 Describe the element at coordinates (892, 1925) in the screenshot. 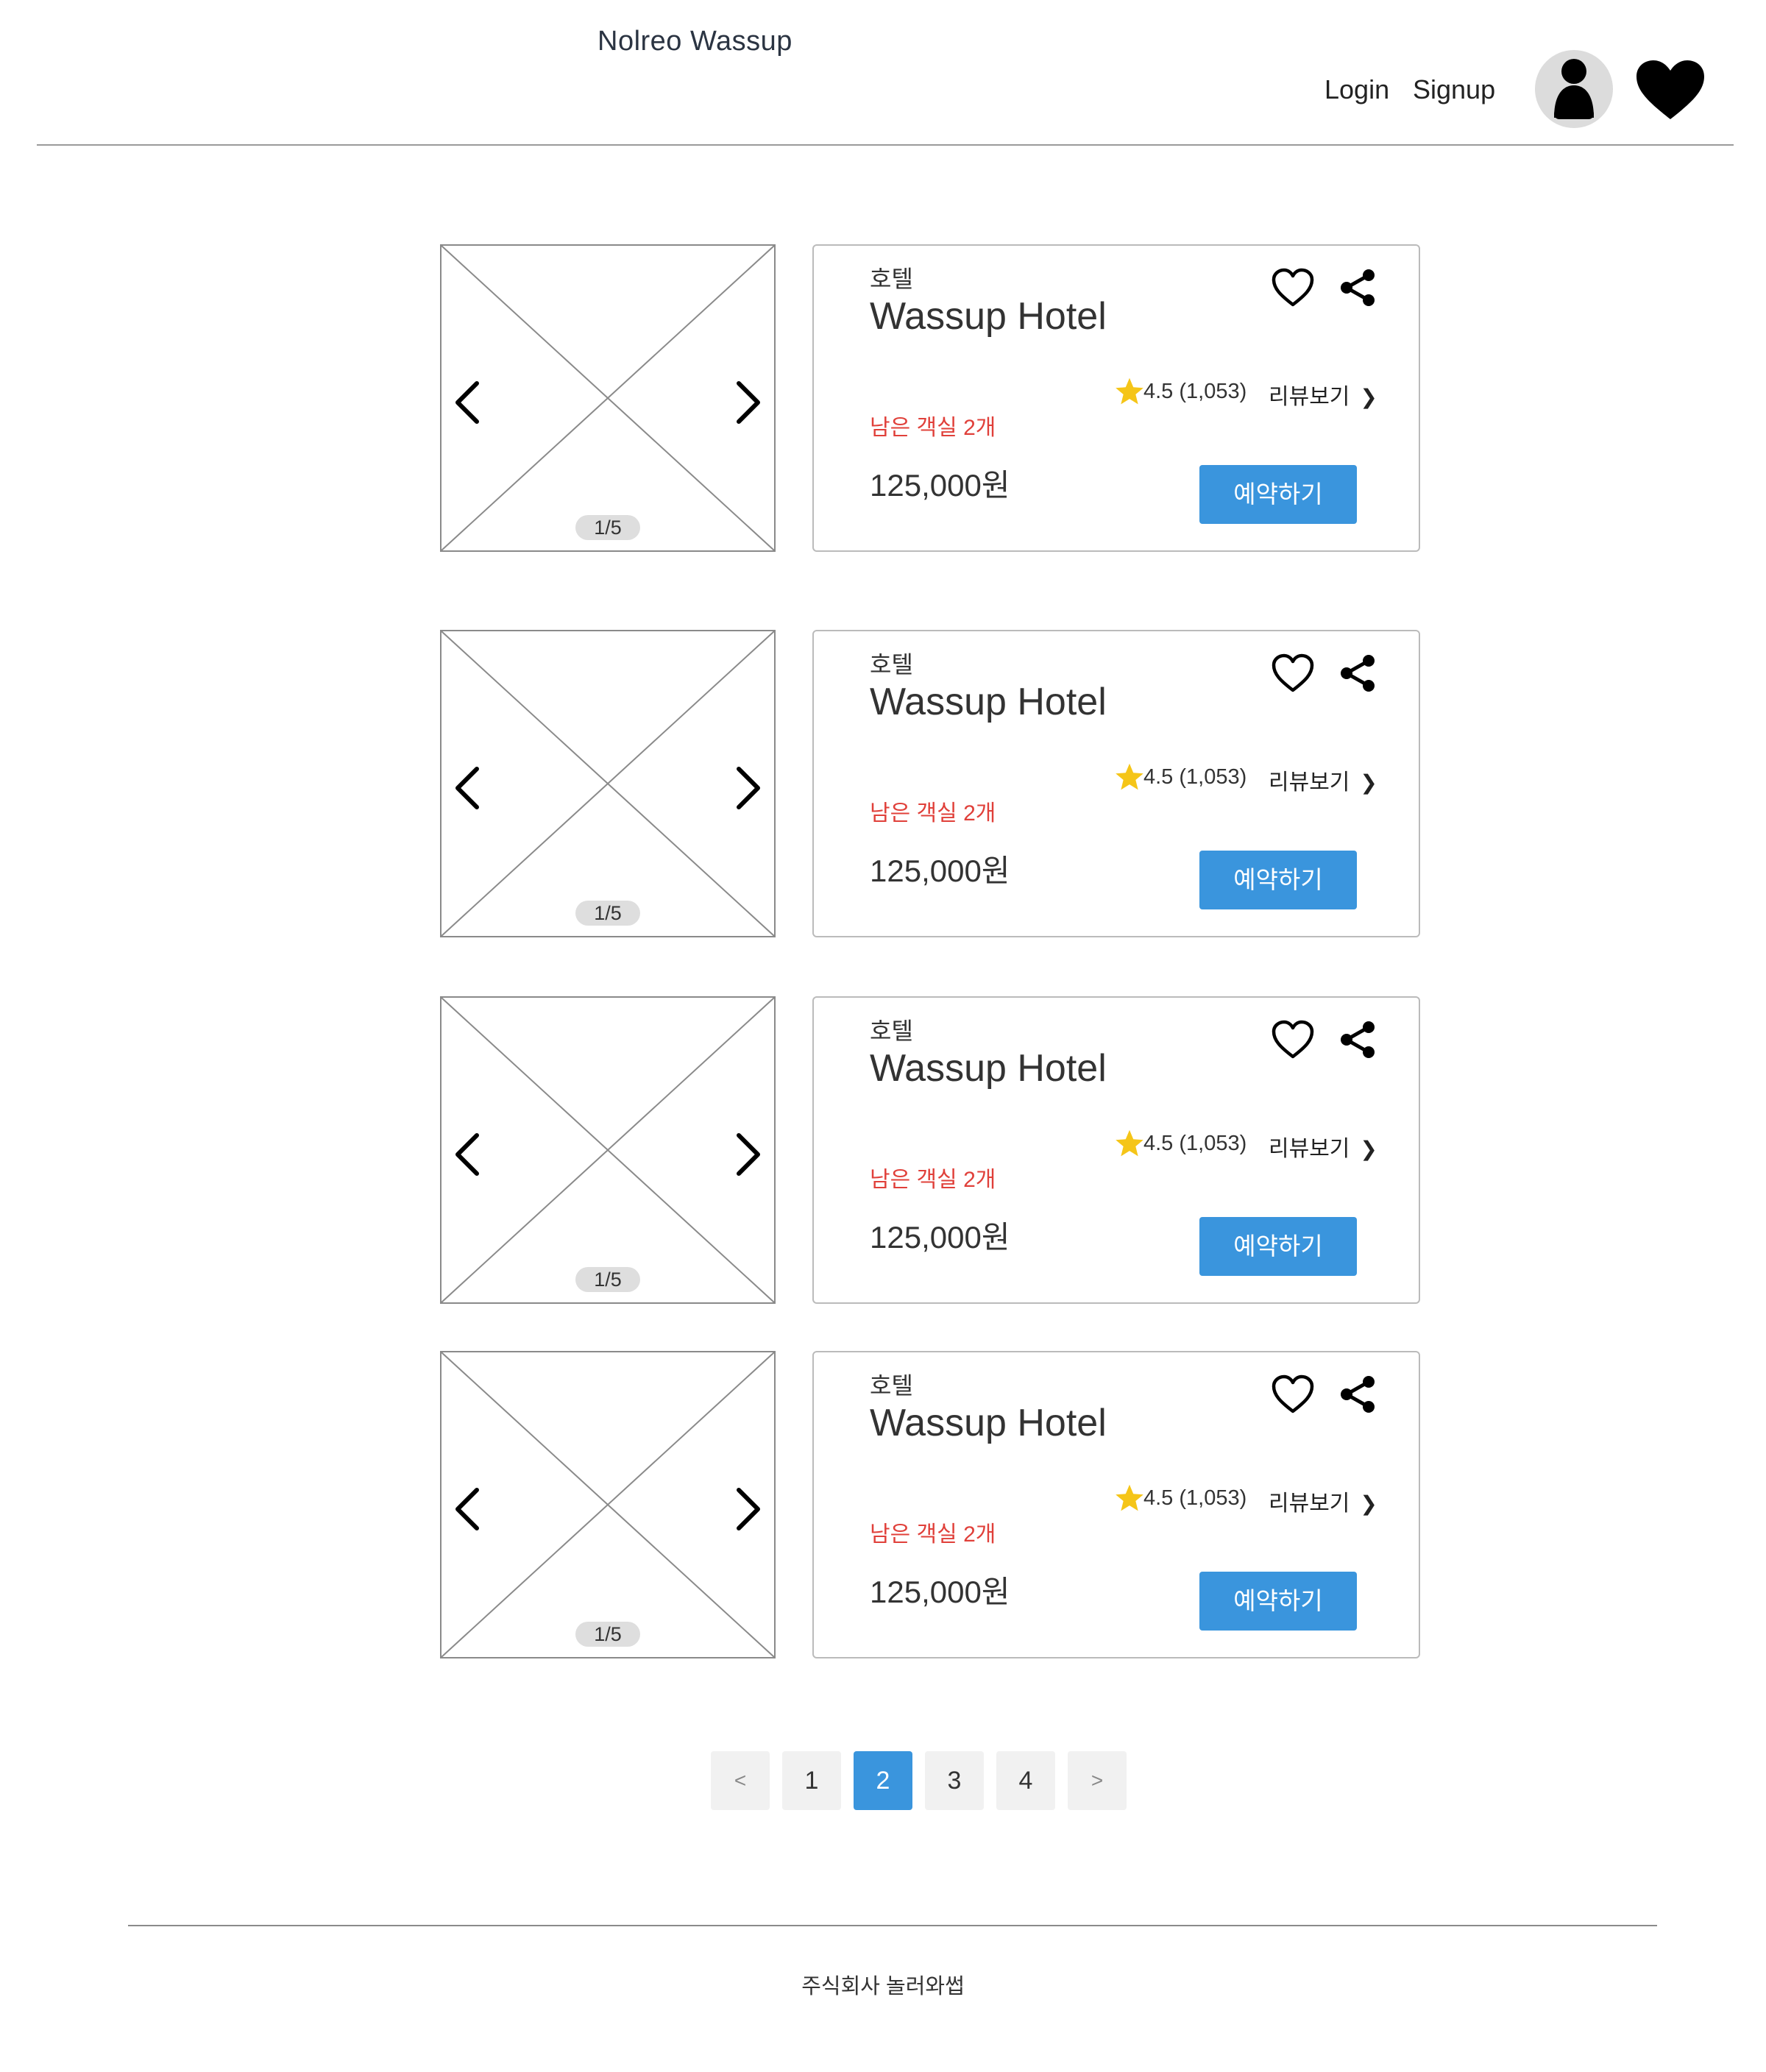

I see `footer-divider` at that location.